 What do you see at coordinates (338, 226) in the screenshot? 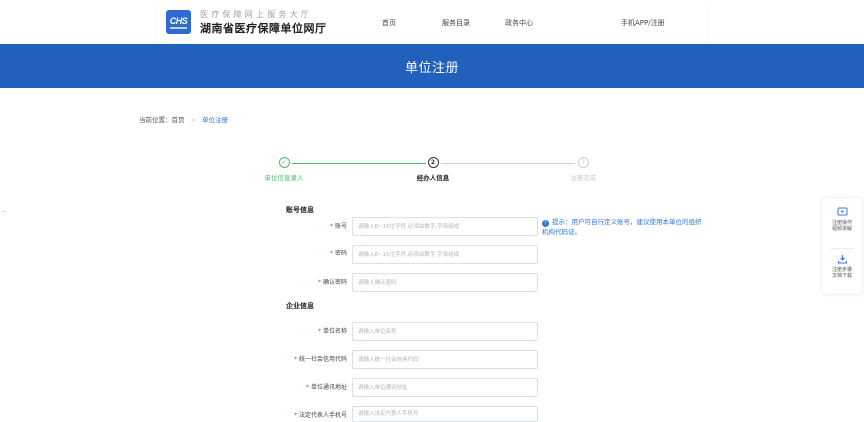
I see `account-label: * 账号` at bounding box center [338, 226].